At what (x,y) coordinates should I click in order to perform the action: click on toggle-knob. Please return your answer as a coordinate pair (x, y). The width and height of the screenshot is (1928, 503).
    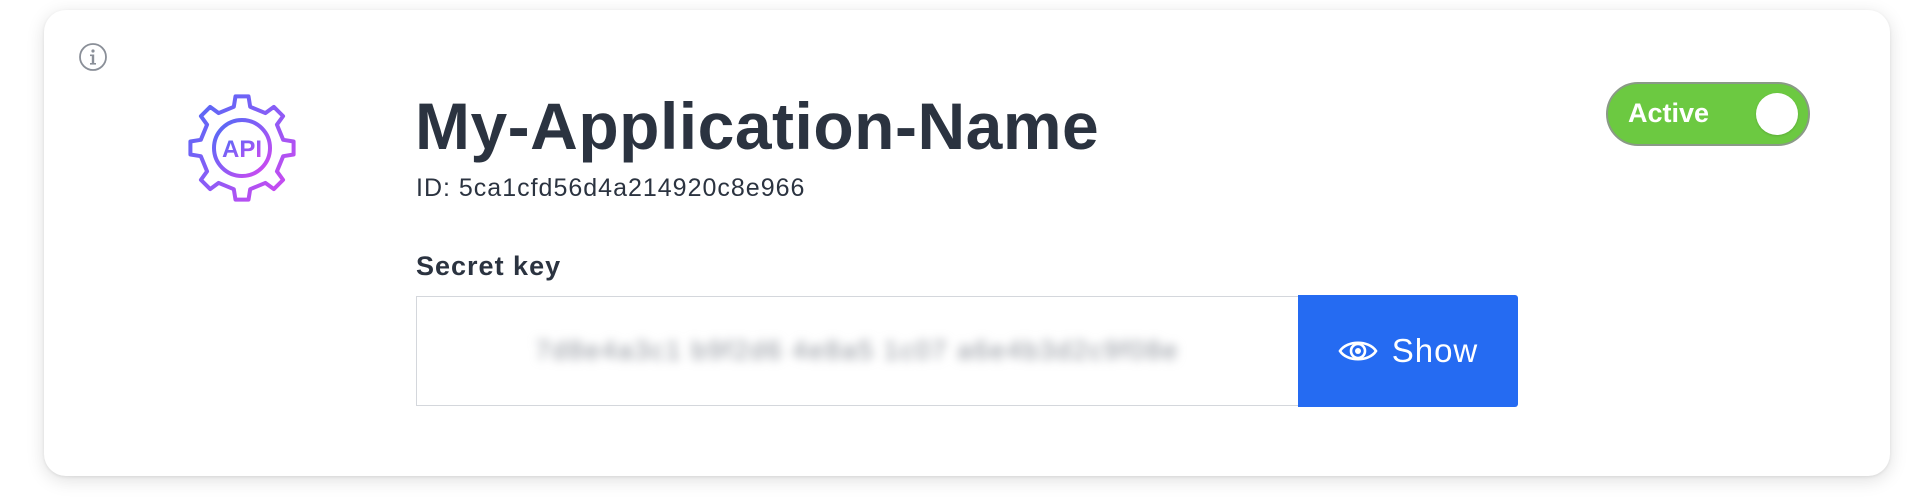
    Looking at the image, I should click on (1777, 114).